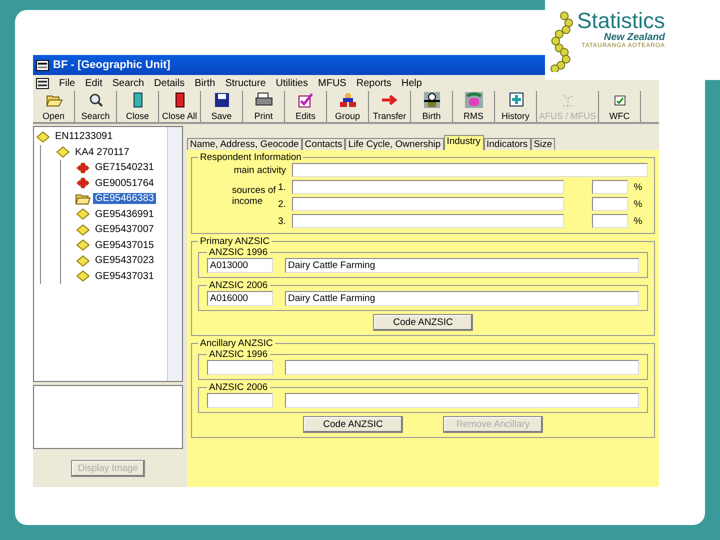  I want to click on logo-subtitle: New Zealand, so click(635, 37).